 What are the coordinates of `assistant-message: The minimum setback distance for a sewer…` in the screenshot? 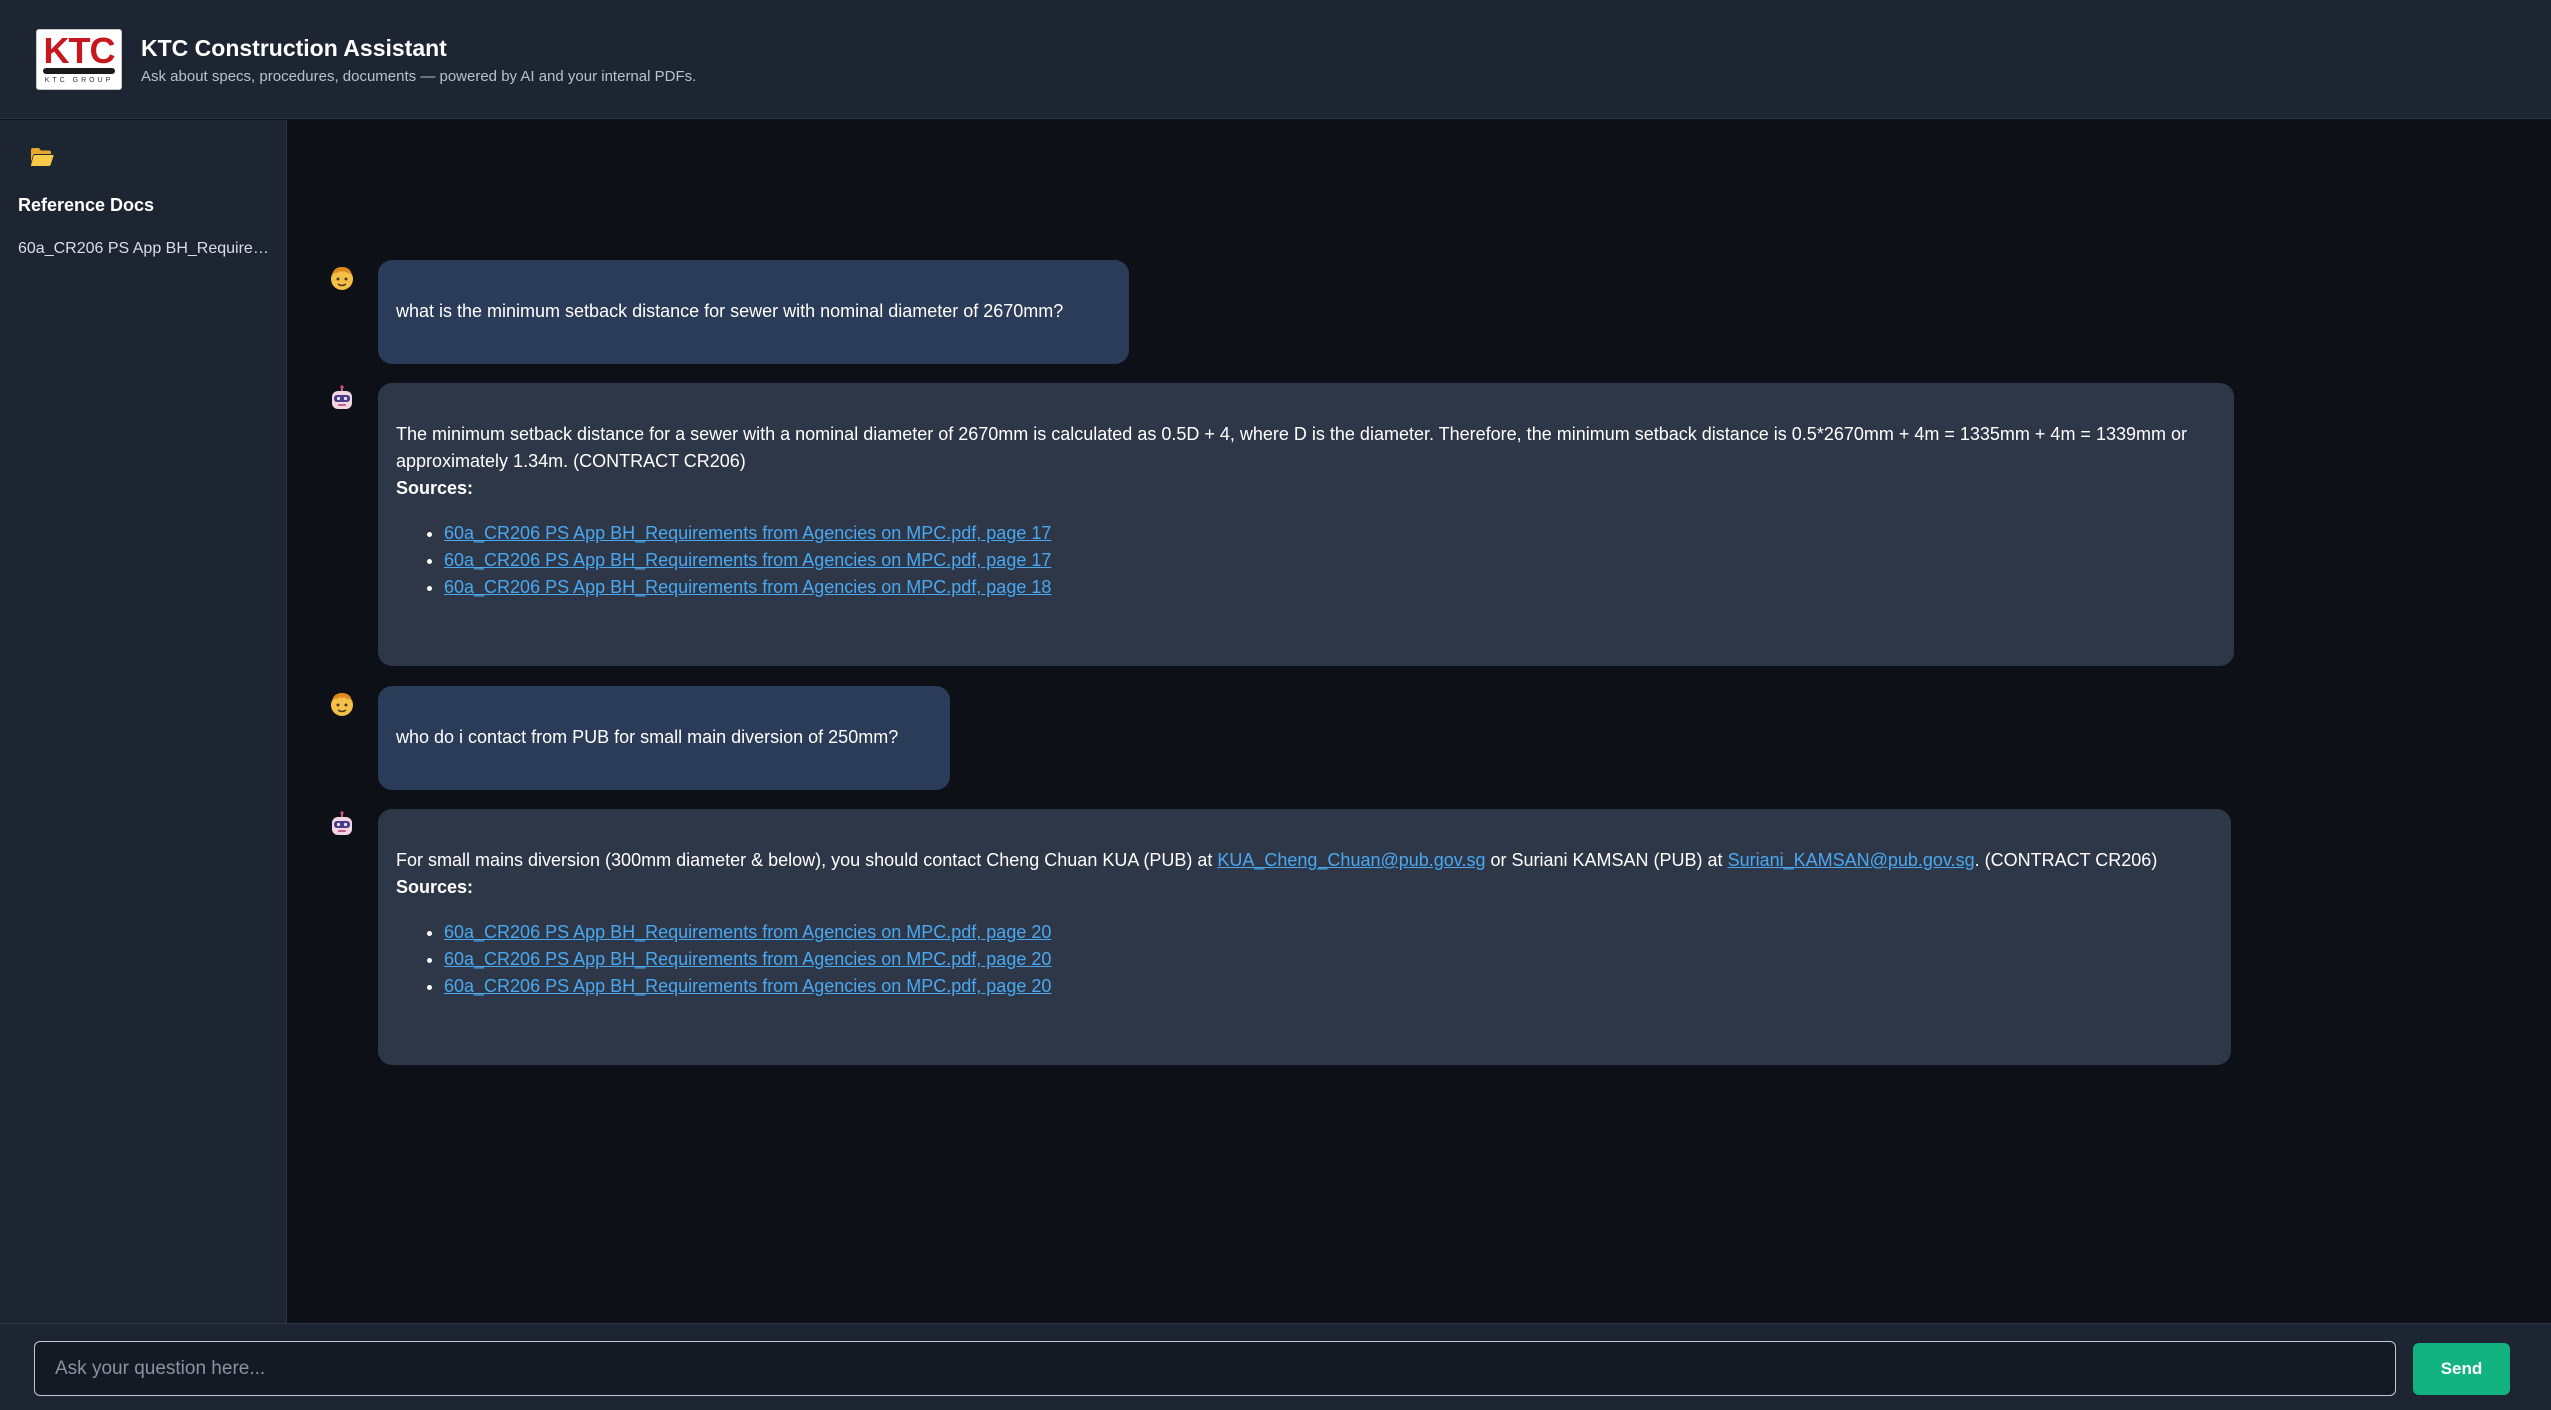 It's located at (1306, 524).